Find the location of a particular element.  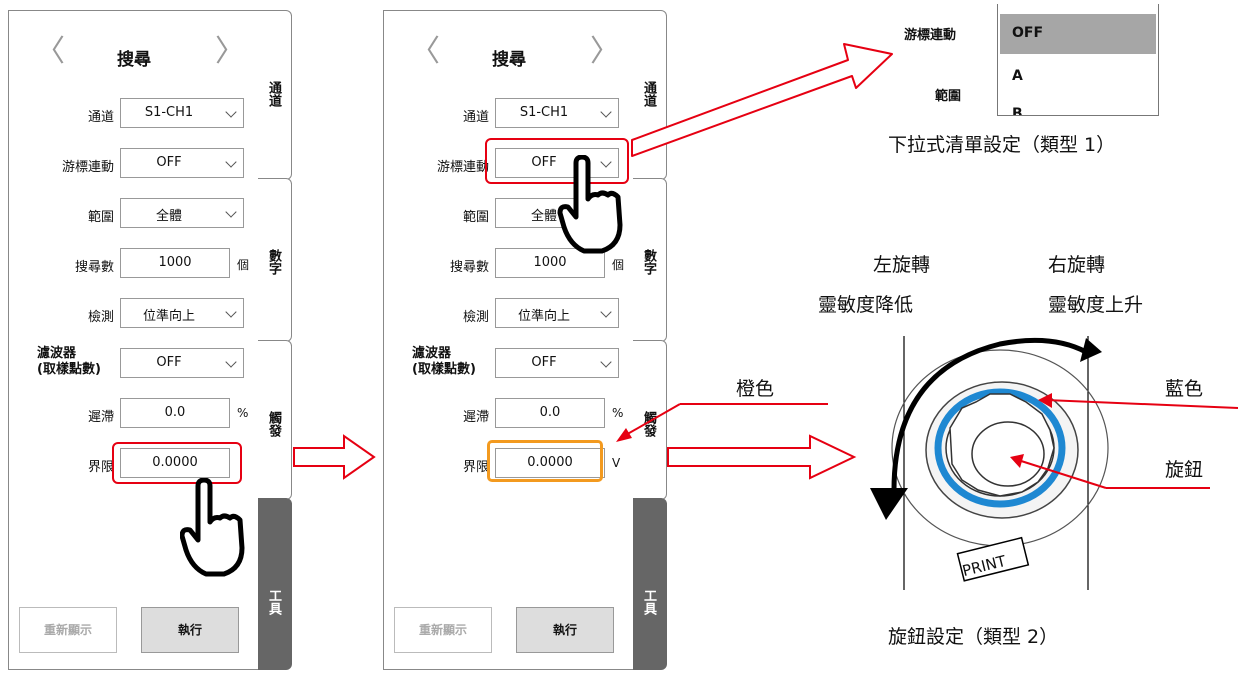

tab-channel: 通道 is located at coordinates (275, 95).